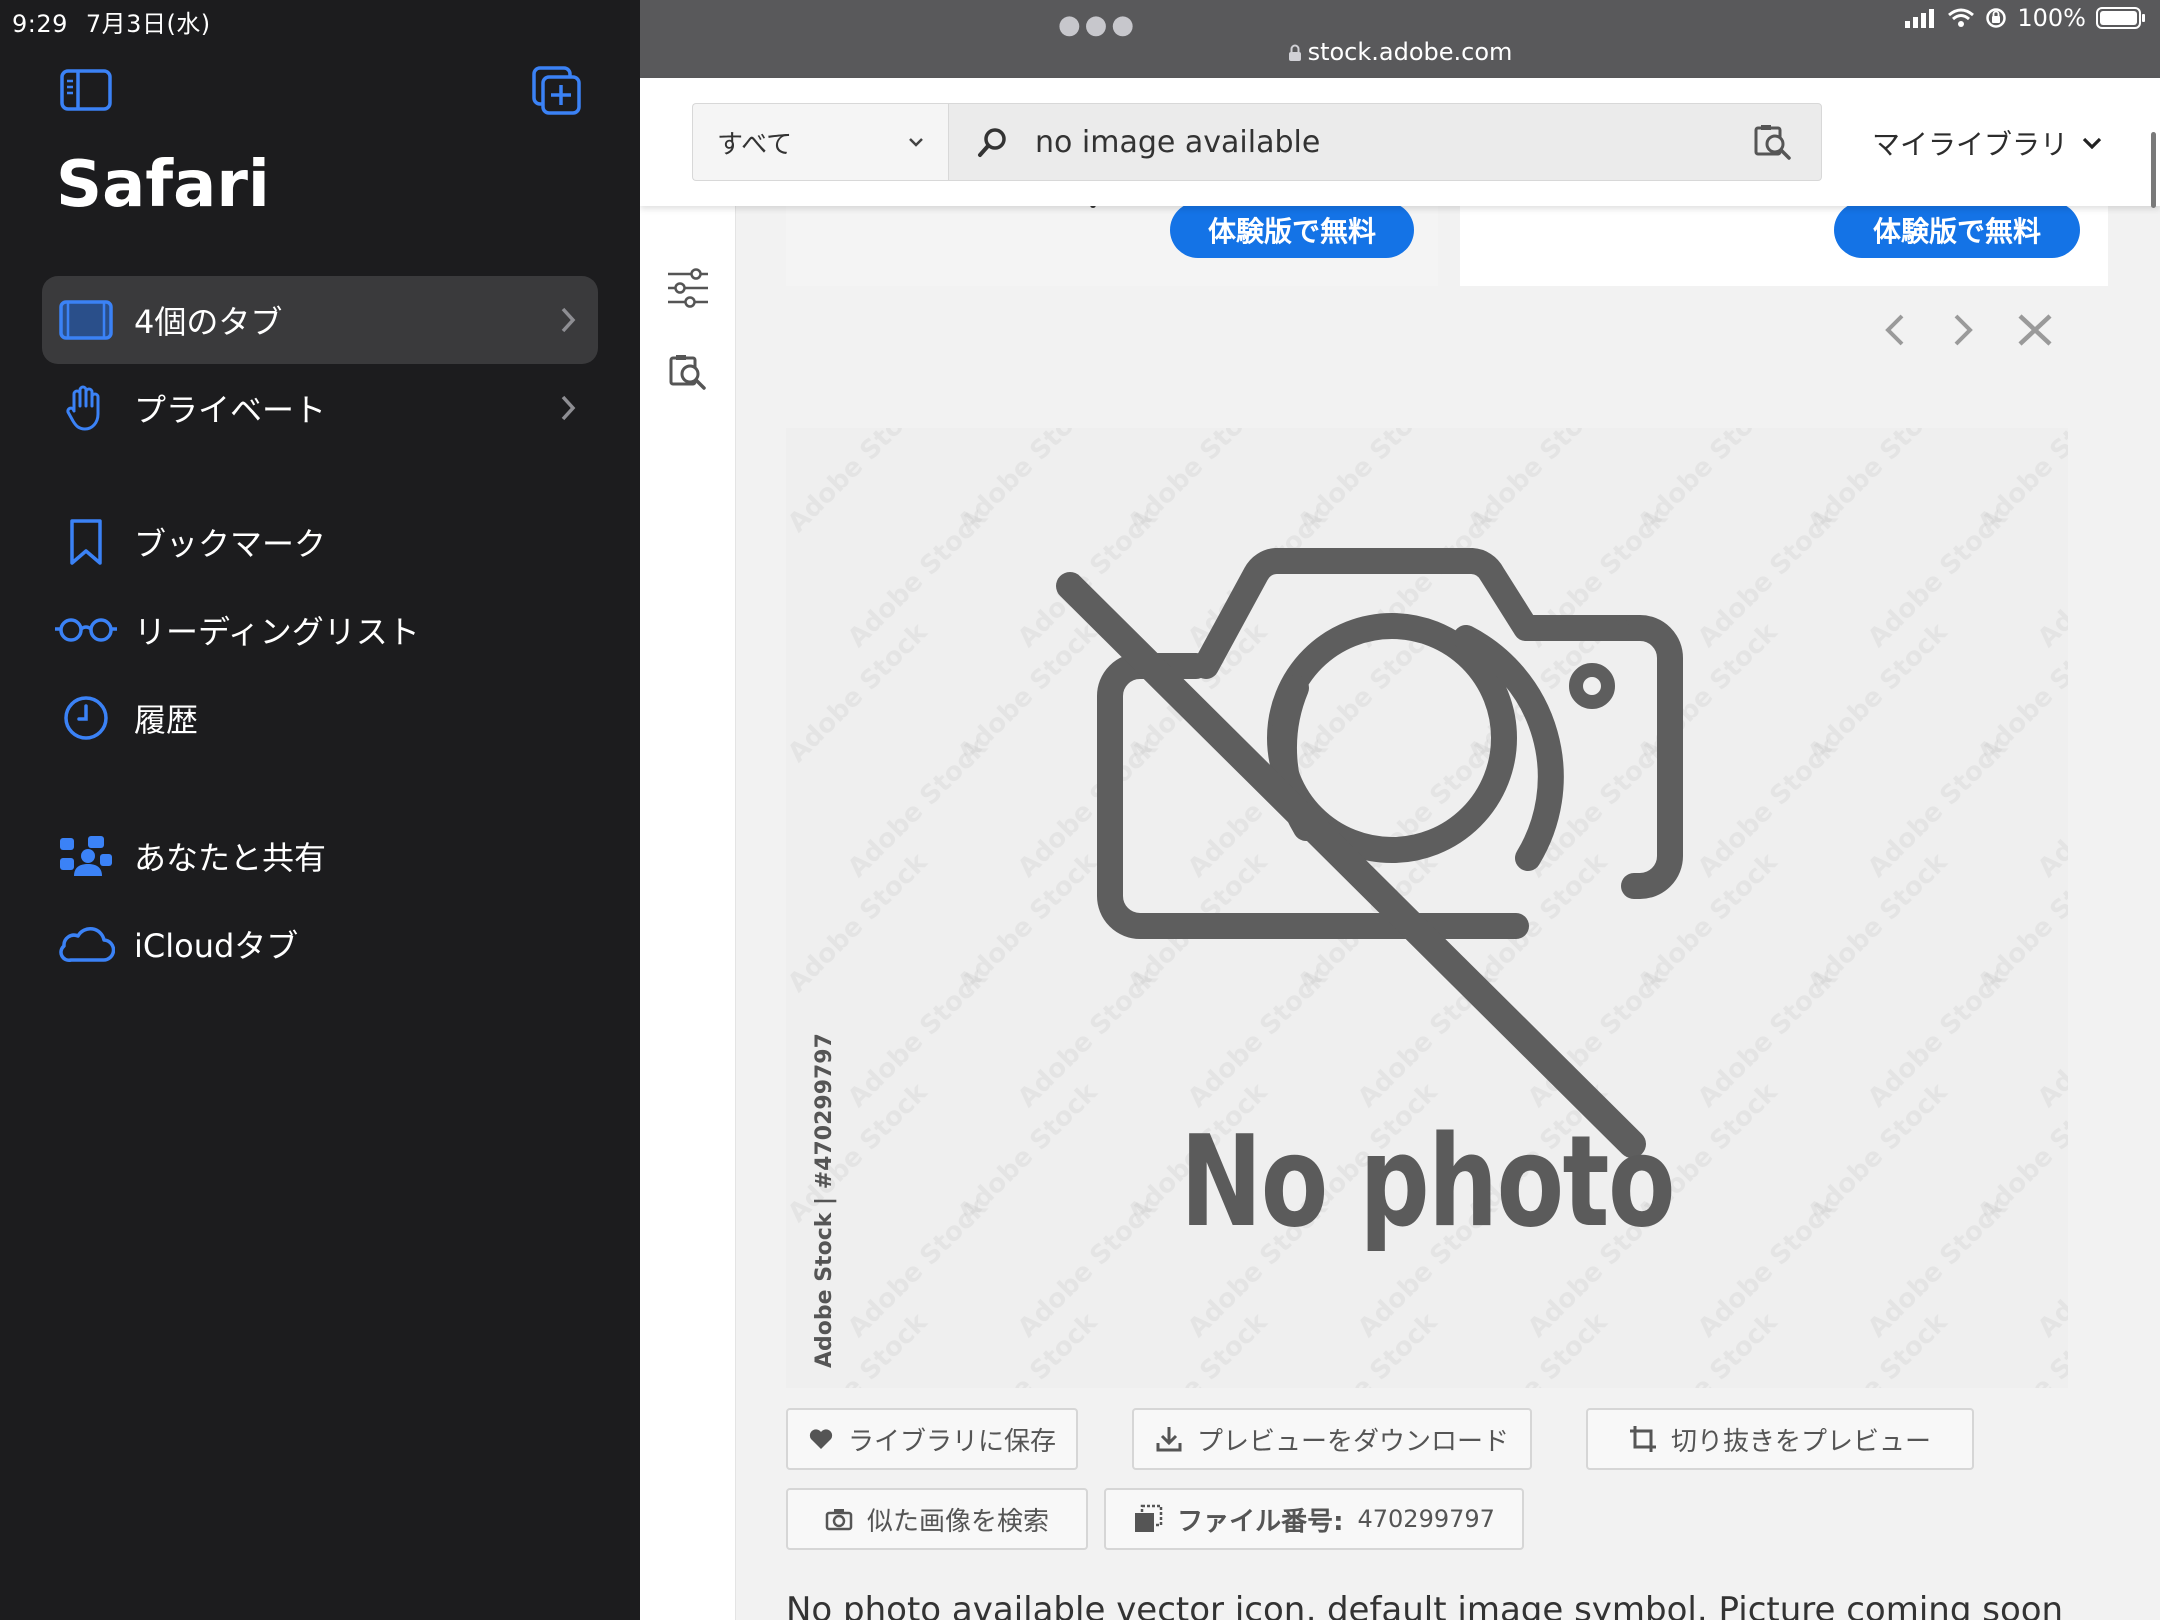  I want to click on clock-icon, so click(86, 718).